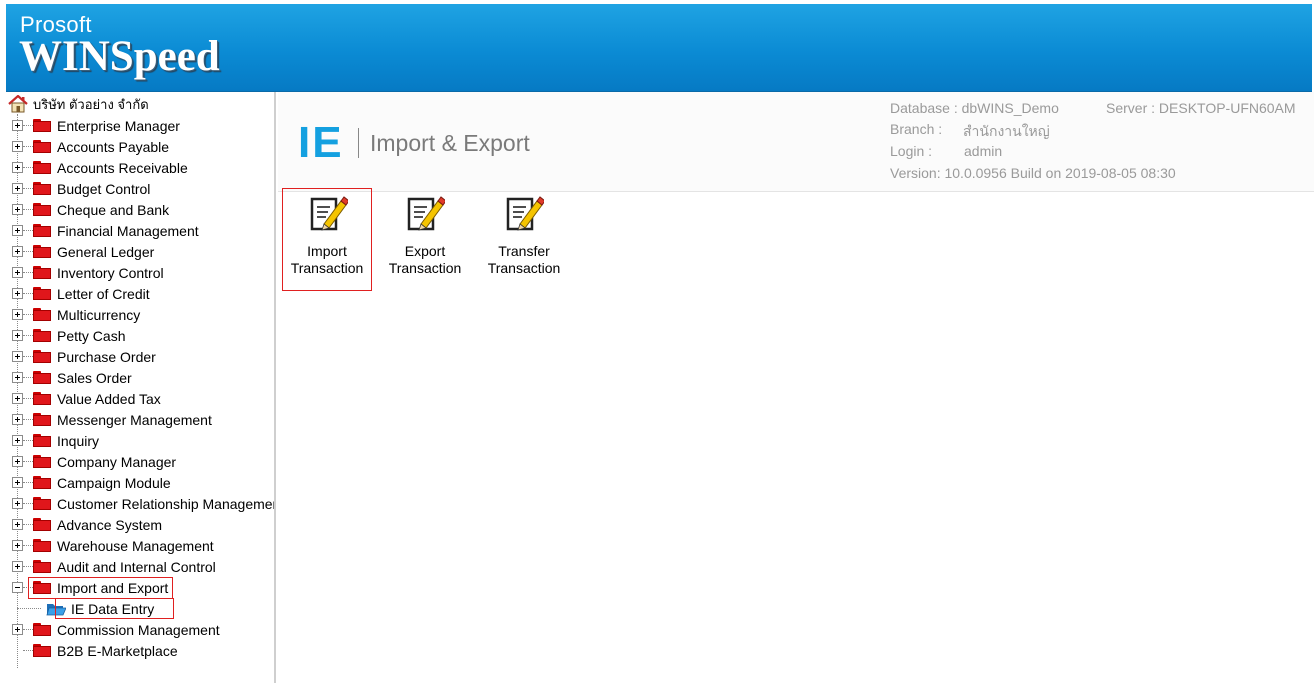 This screenshot has height=683, width=1314. What do you see at coordinates (78, 104) in the screenshot?
I see `tree-root-company: บริษัท ตัวอย่าง จำกัด` at bounding box center [78, 104].